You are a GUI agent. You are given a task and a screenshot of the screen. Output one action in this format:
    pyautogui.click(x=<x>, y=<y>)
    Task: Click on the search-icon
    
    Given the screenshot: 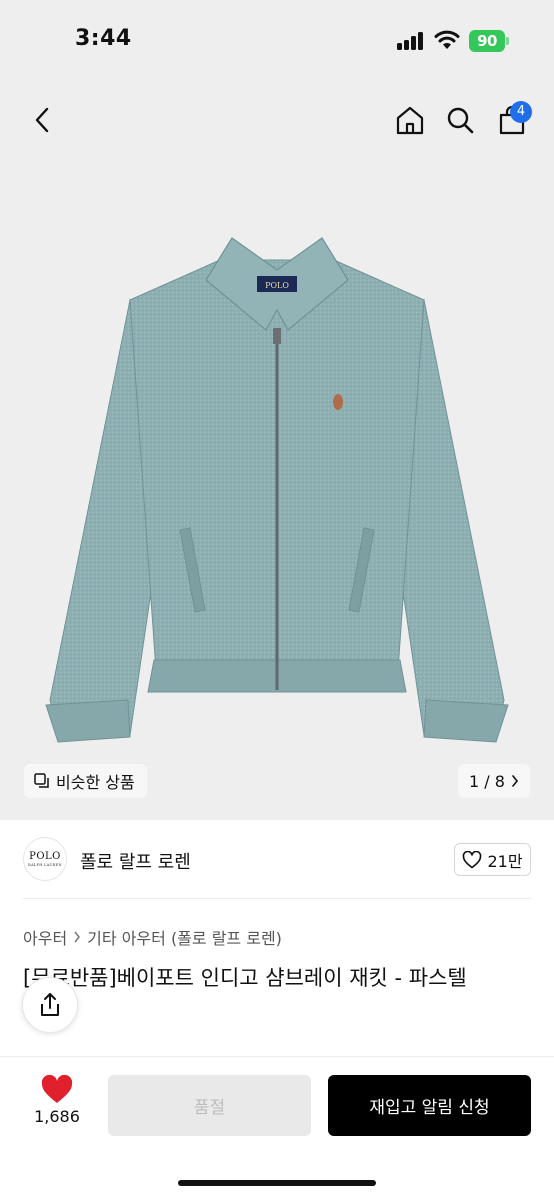 What is the action you would take?
    pyautogui.click(x=460, y=120)
    